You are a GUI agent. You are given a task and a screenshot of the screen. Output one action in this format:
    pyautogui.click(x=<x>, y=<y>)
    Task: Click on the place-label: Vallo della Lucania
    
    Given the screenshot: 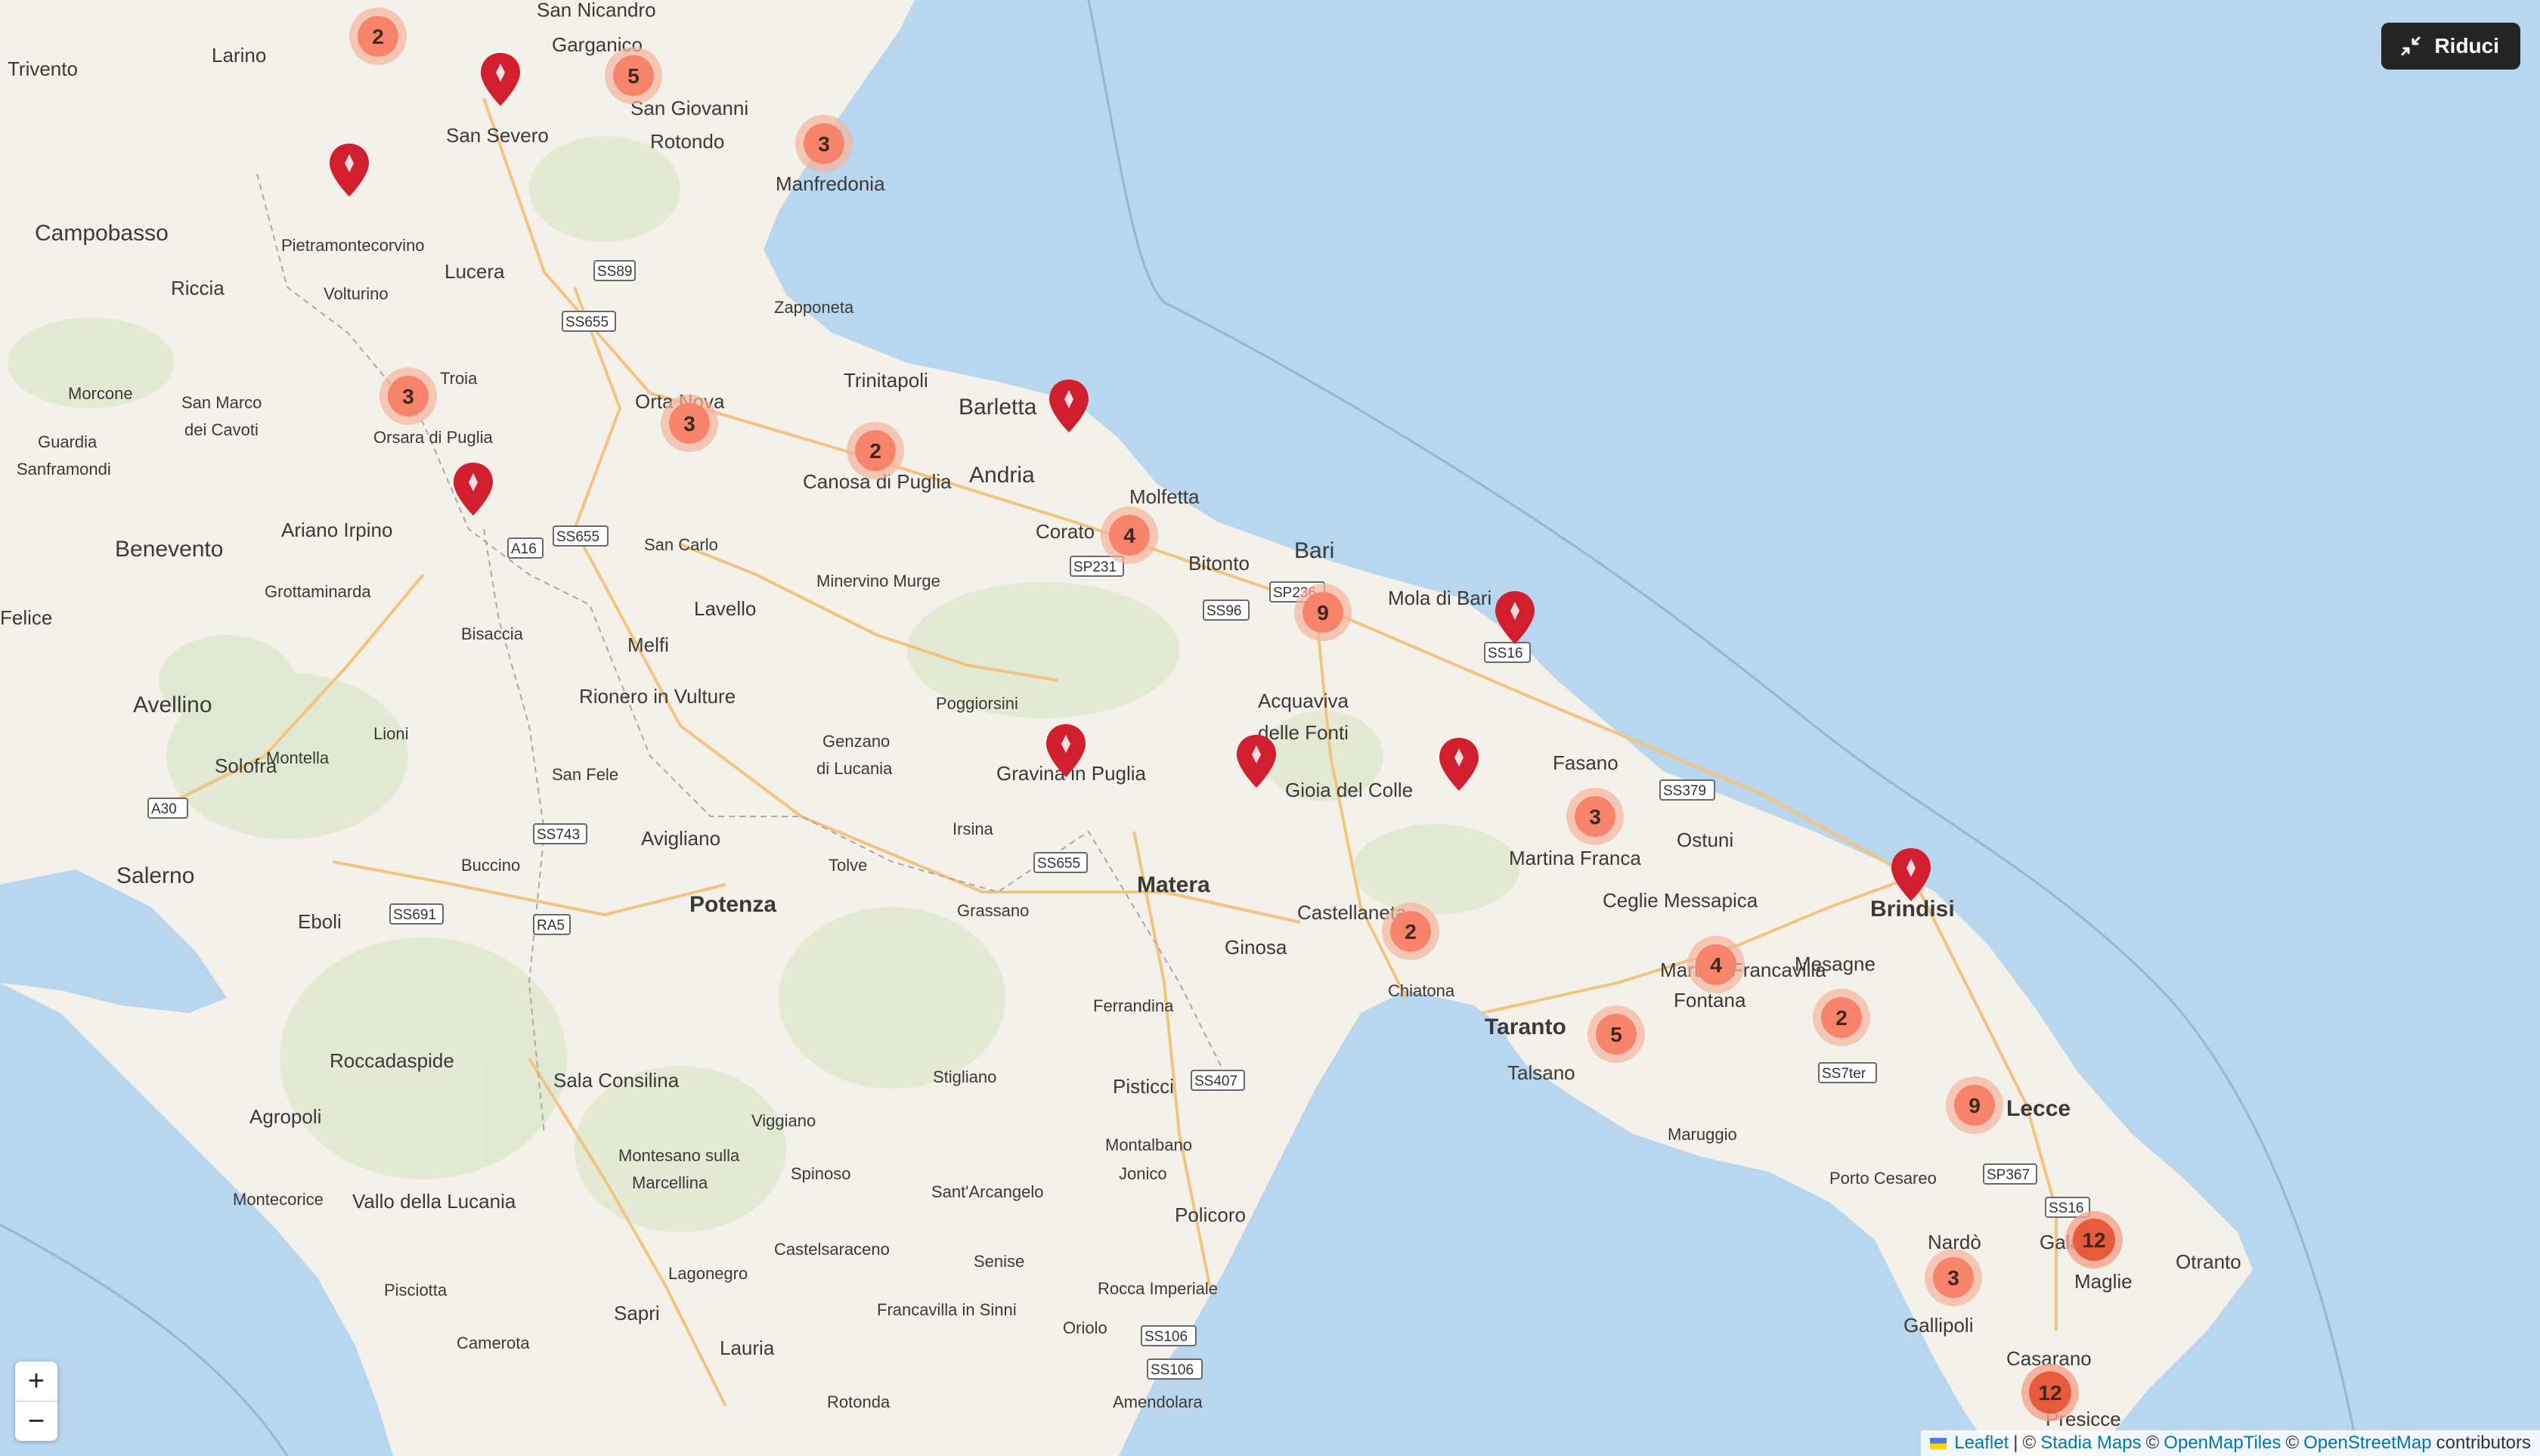 What is the action you would take?
    pyautogui.click(x=434, y=1201)
    